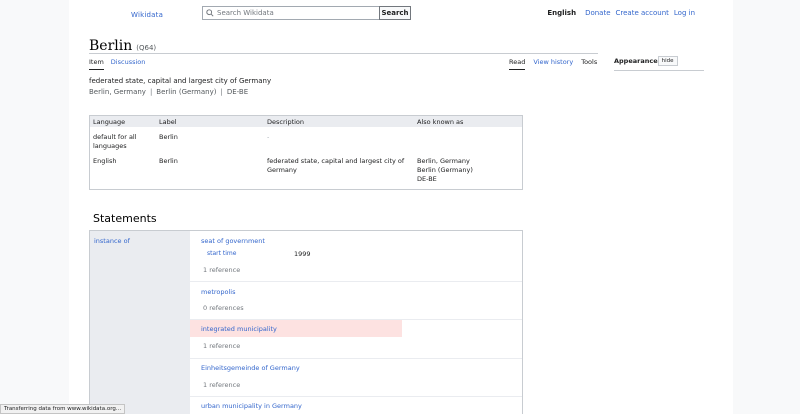  Describe the element at coordinates (146, 48) in the screenshot. I see `item-id: (Q64)` at that location.